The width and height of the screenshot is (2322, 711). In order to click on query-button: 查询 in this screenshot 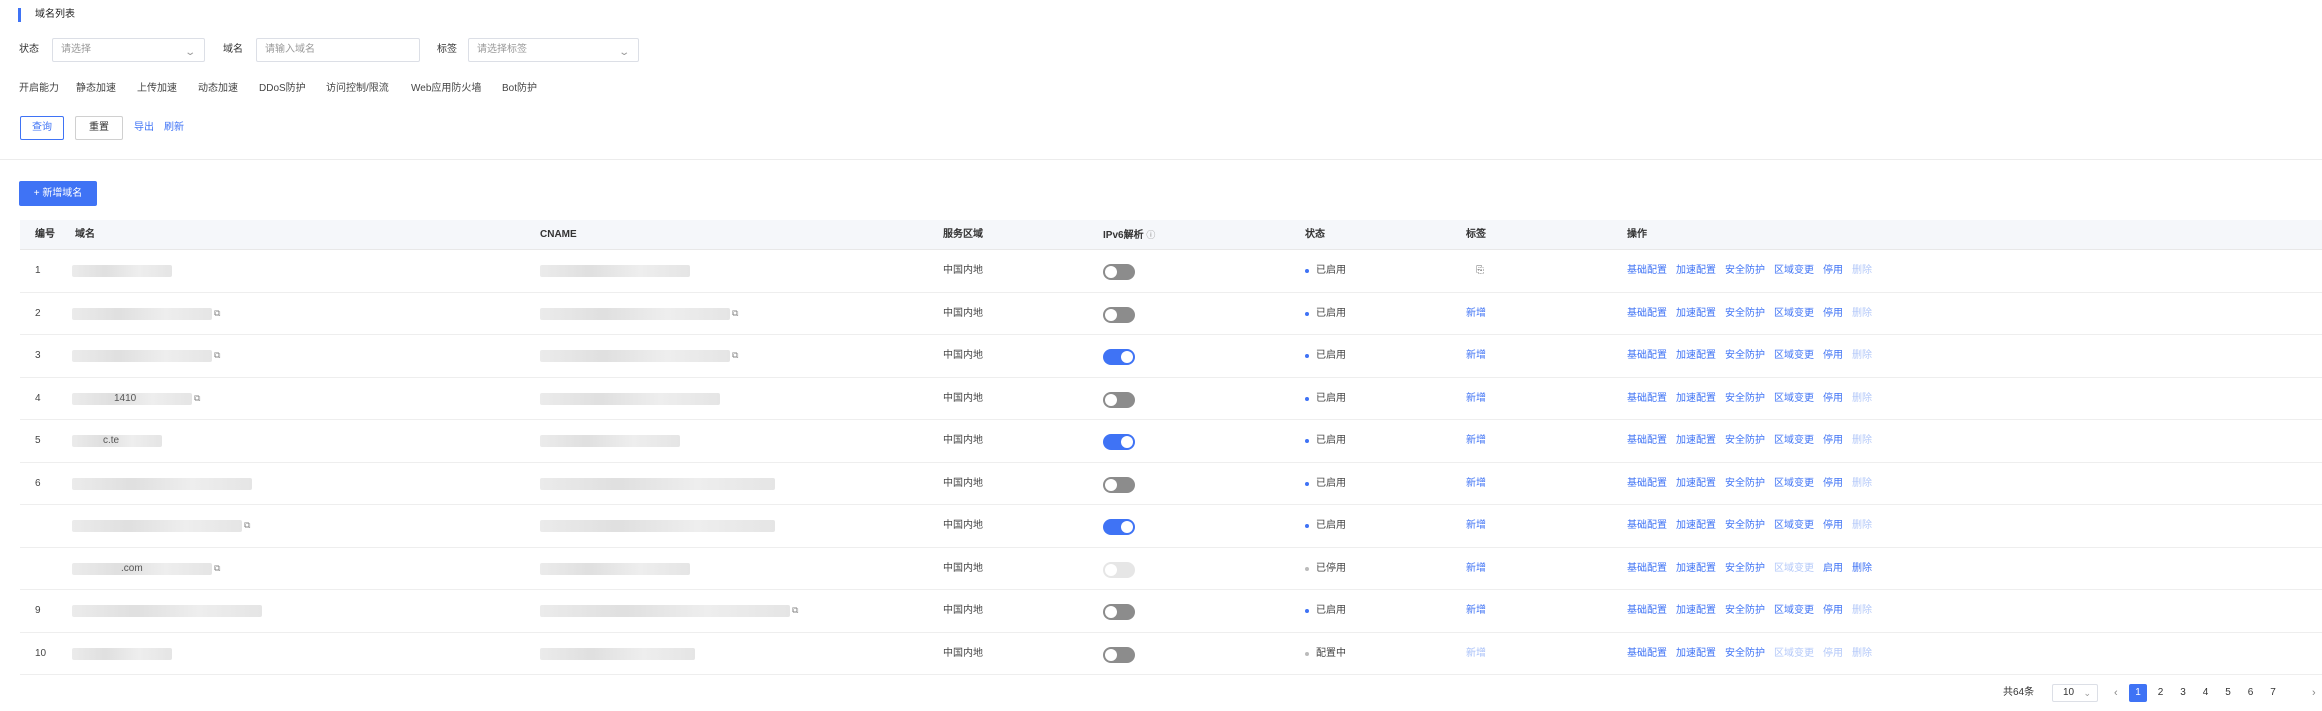, I will do `click(42, 128)`.